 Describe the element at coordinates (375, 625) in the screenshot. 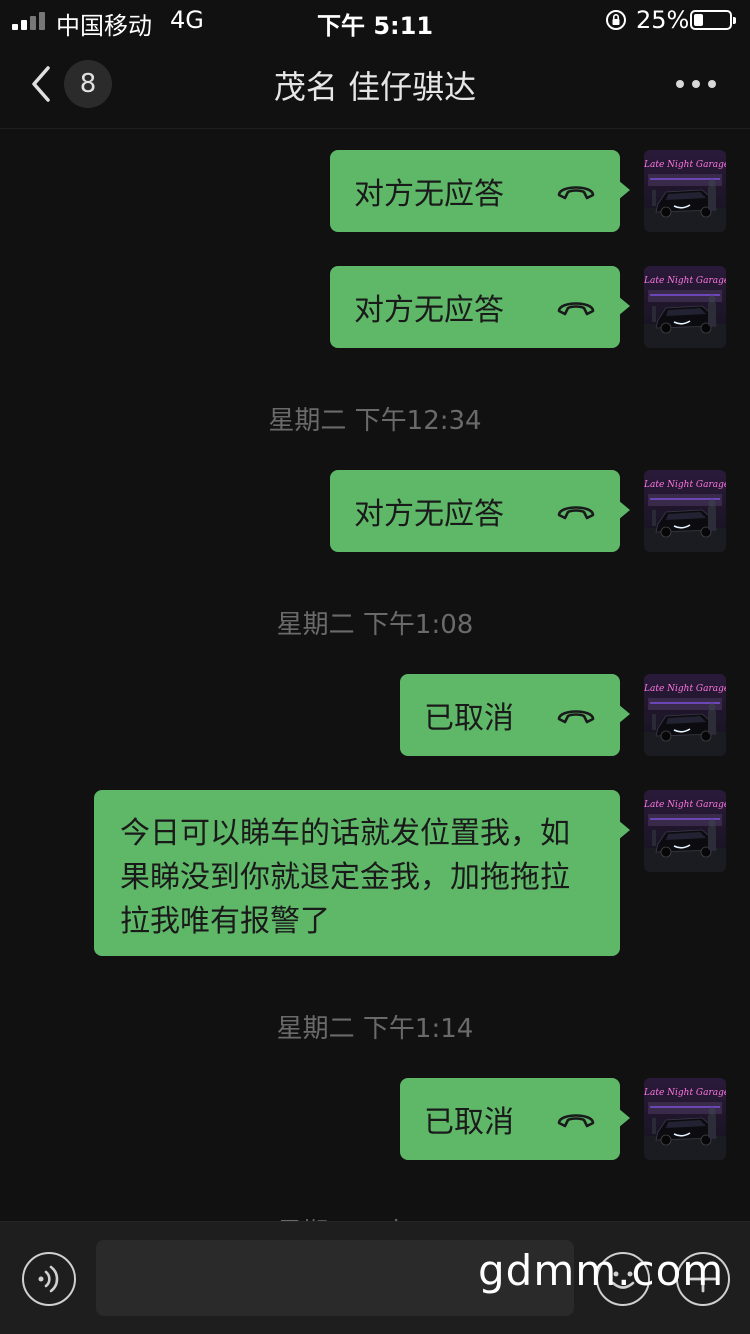

I see `message-timestamp: 星期二 下午1:08` at that location.